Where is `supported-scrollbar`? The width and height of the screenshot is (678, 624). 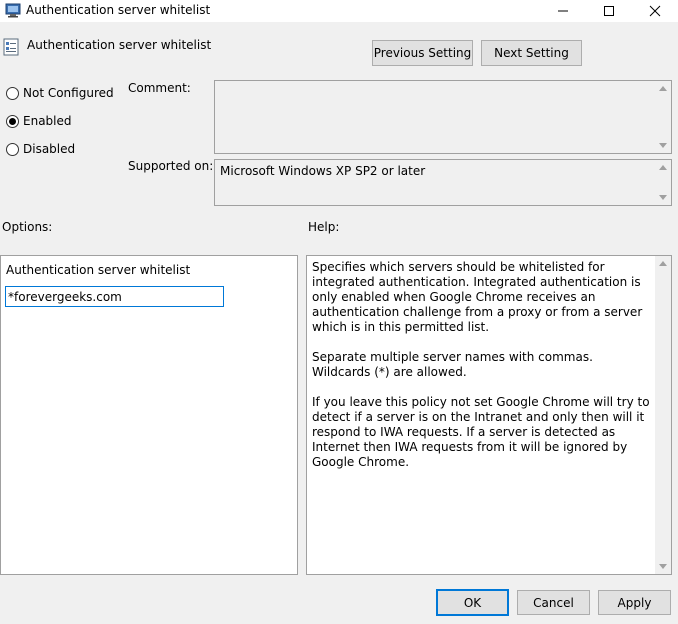
supported-scrollbar is located at coordinates (663, 182).